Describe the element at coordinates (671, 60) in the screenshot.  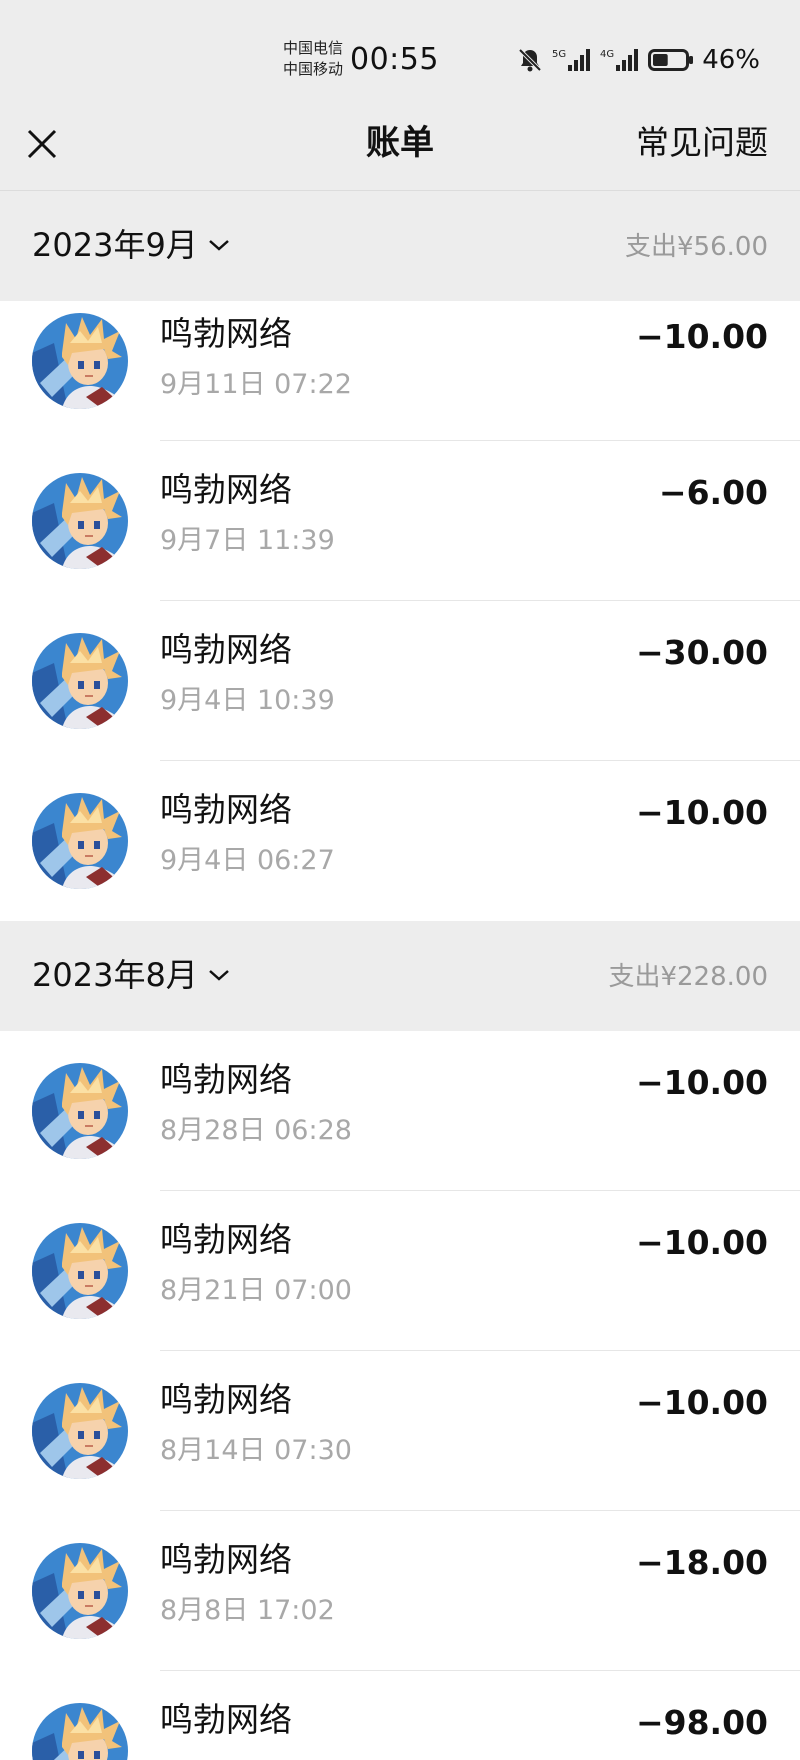
I see `battery-icon` at that location.